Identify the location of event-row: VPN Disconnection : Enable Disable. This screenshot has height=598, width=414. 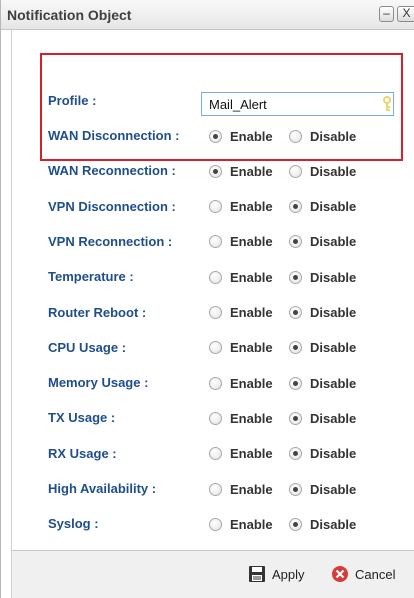
(213, 207).